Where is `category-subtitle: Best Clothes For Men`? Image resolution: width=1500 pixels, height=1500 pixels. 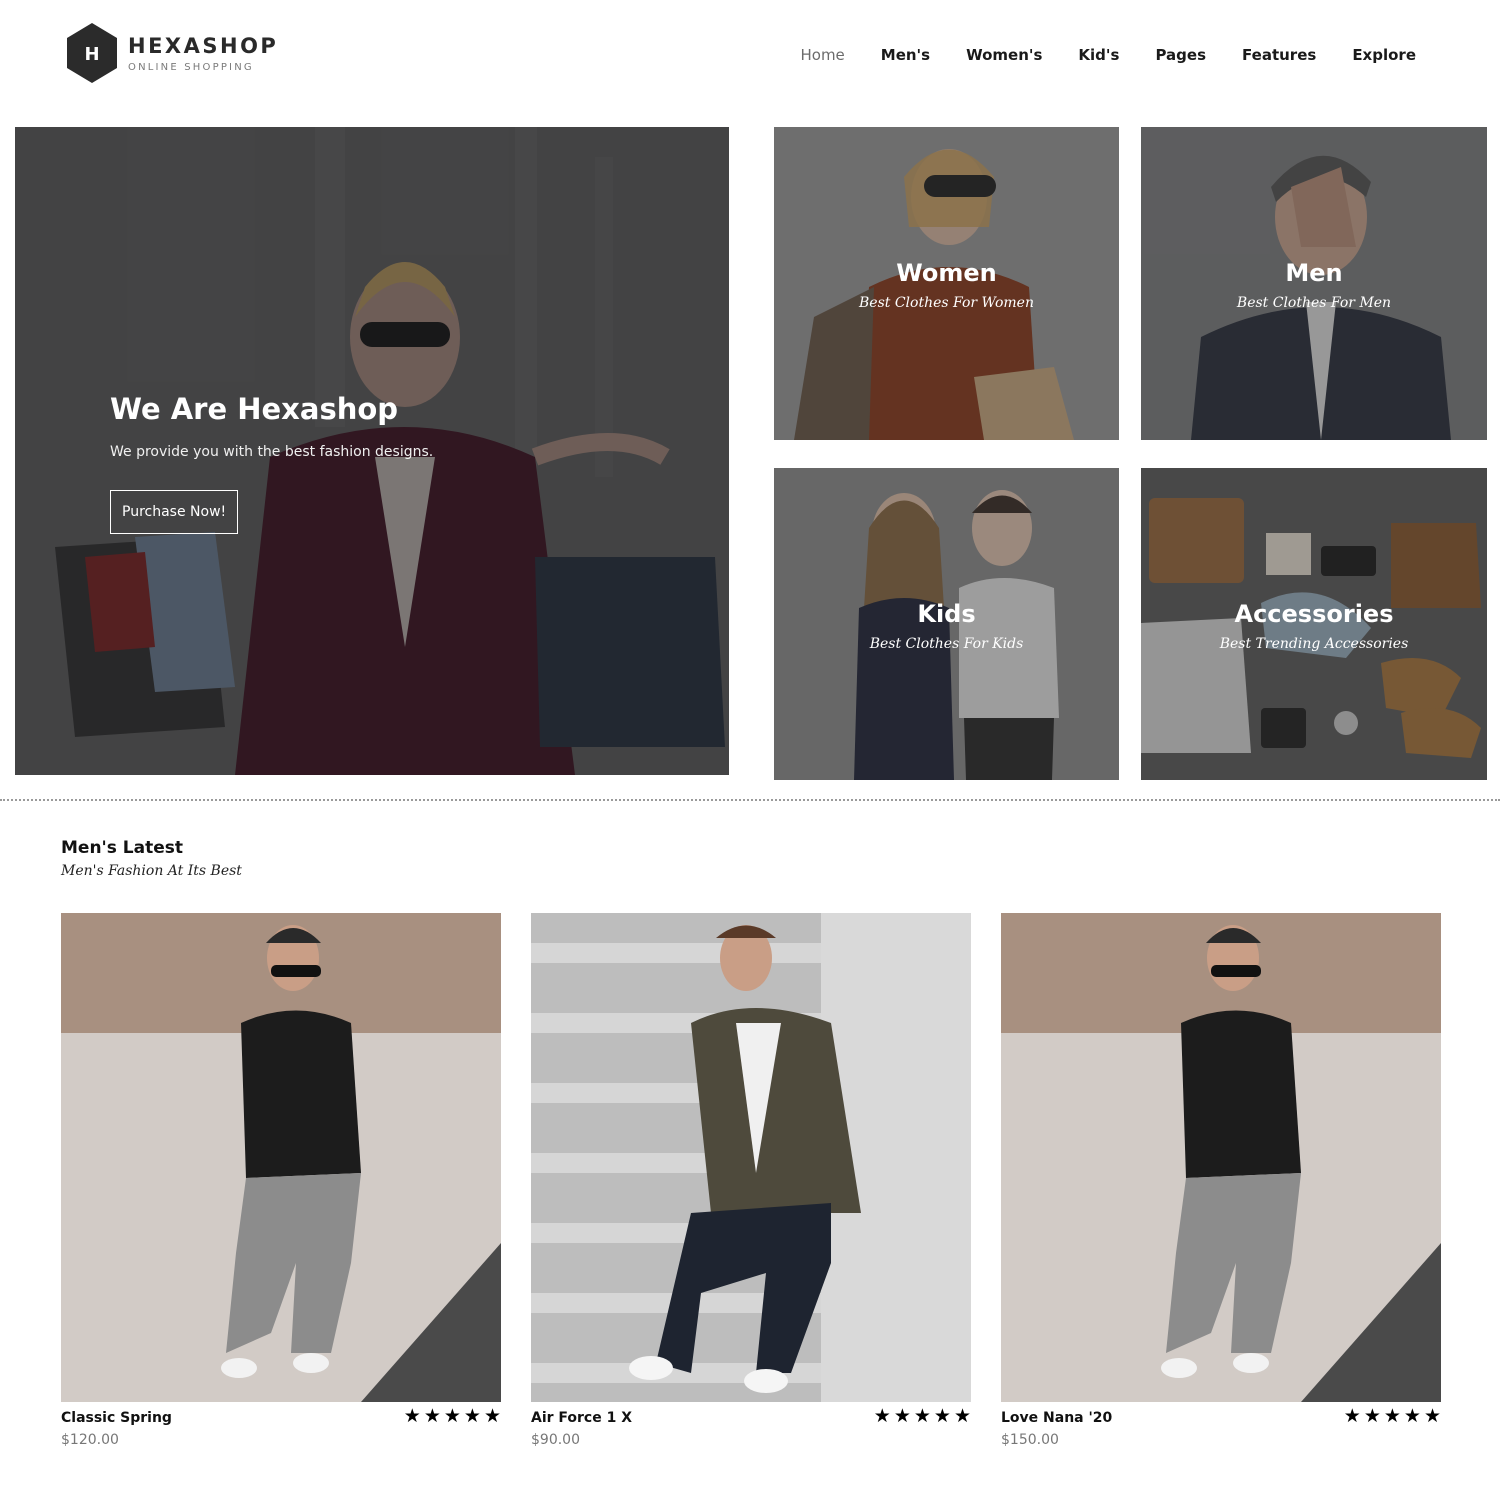 category-subtitle: Best Clothes For Men is located at coordinates (1314, 303).